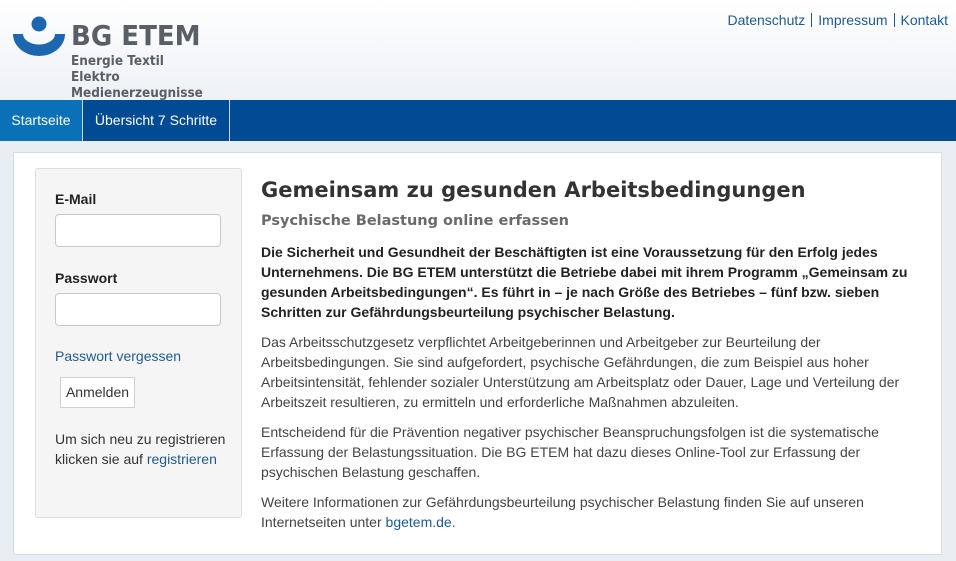 The width and height of the screenshot is (956, 561). Describe the element at coordinates (41, 120) in the screenshot. I see `nav-item-home: Startseite` at that location.